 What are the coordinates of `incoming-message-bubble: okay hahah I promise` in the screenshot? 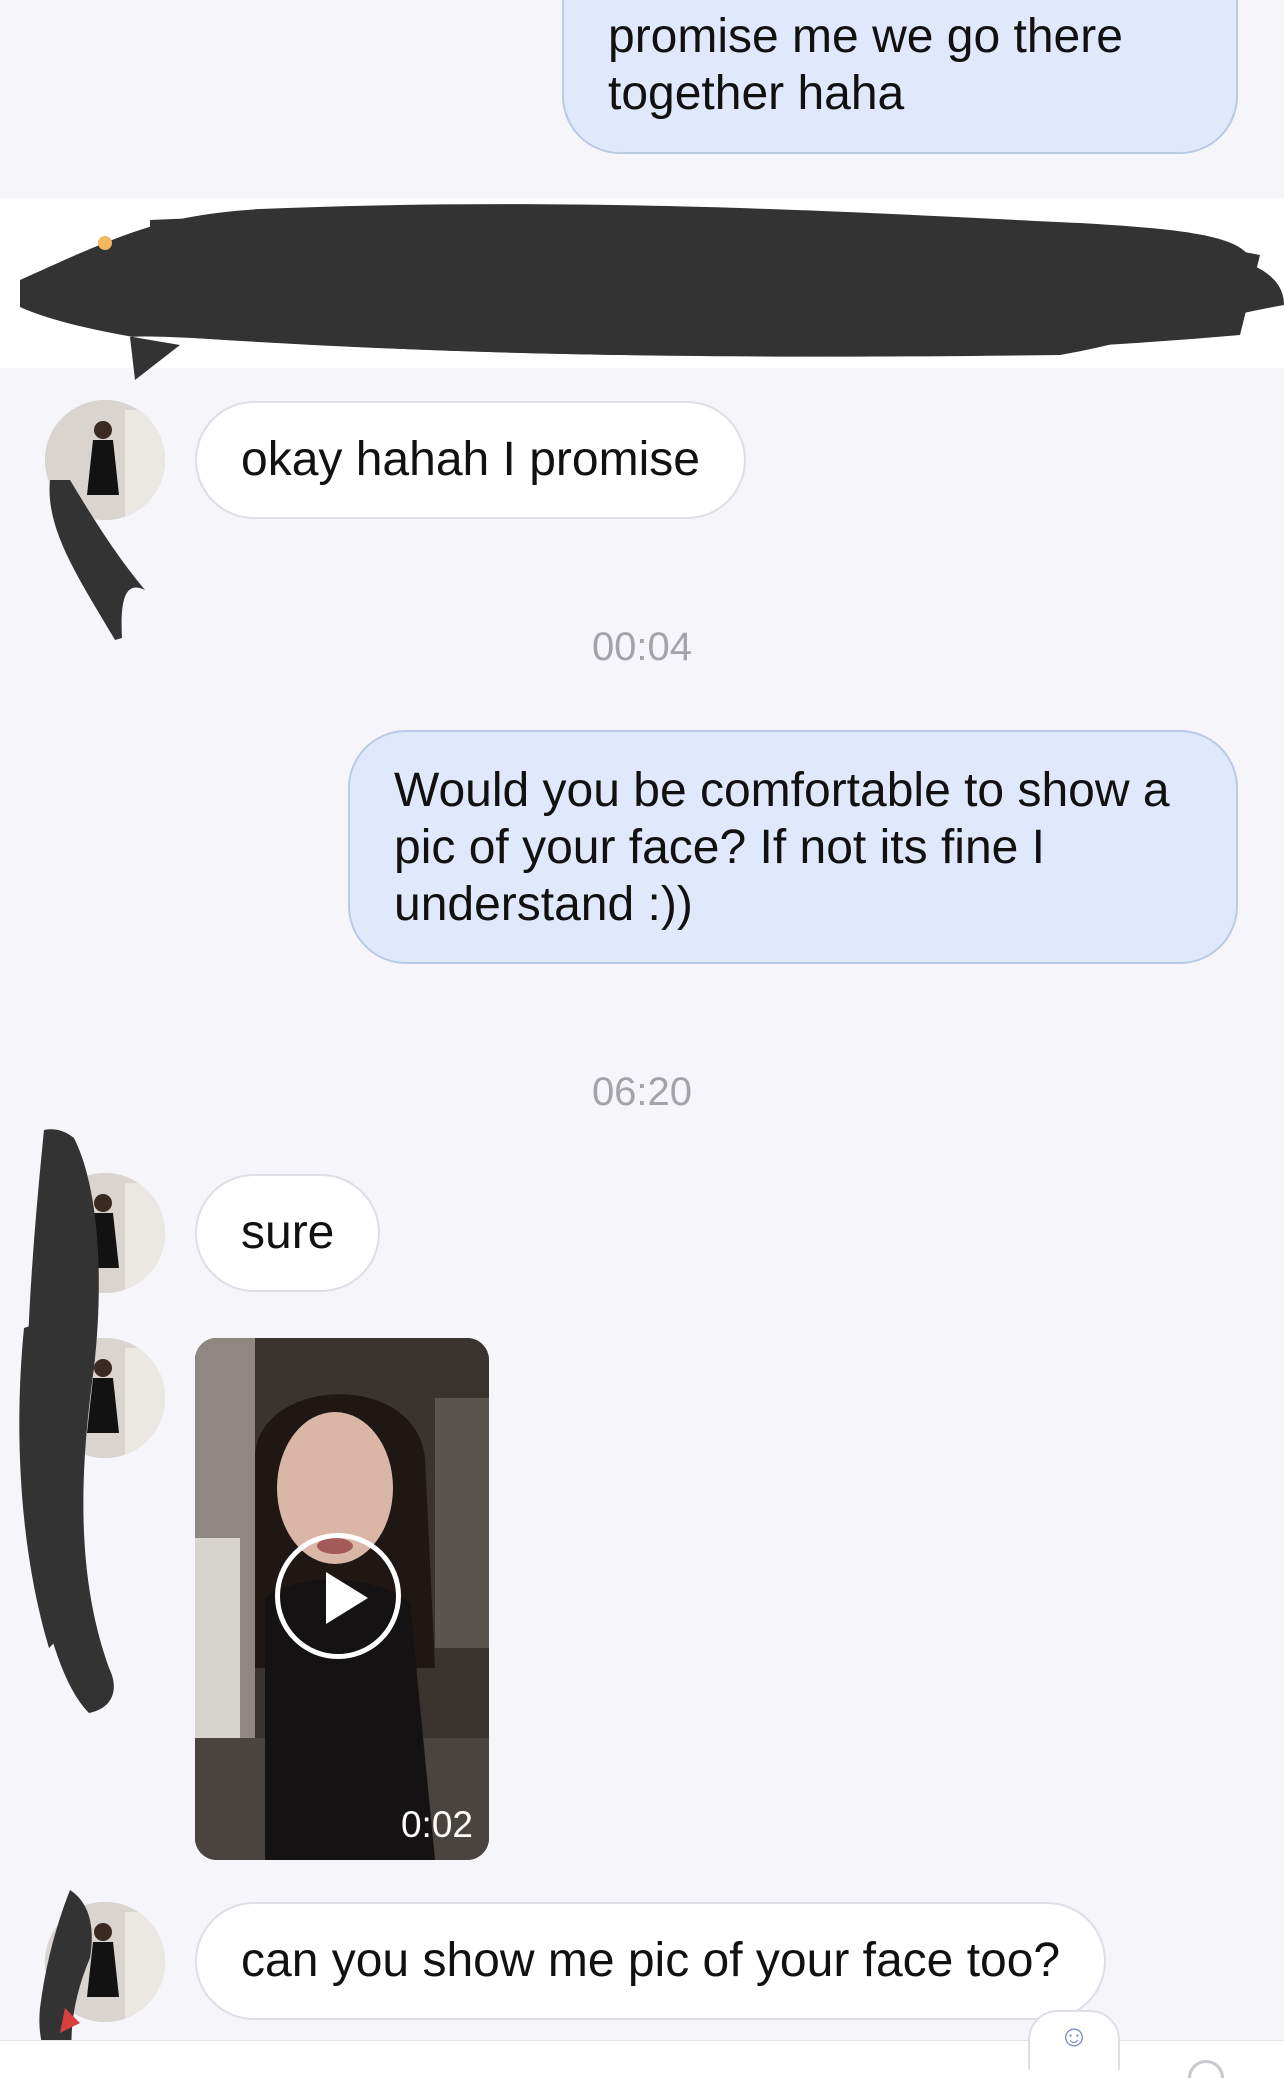 It's located at (470, 460).